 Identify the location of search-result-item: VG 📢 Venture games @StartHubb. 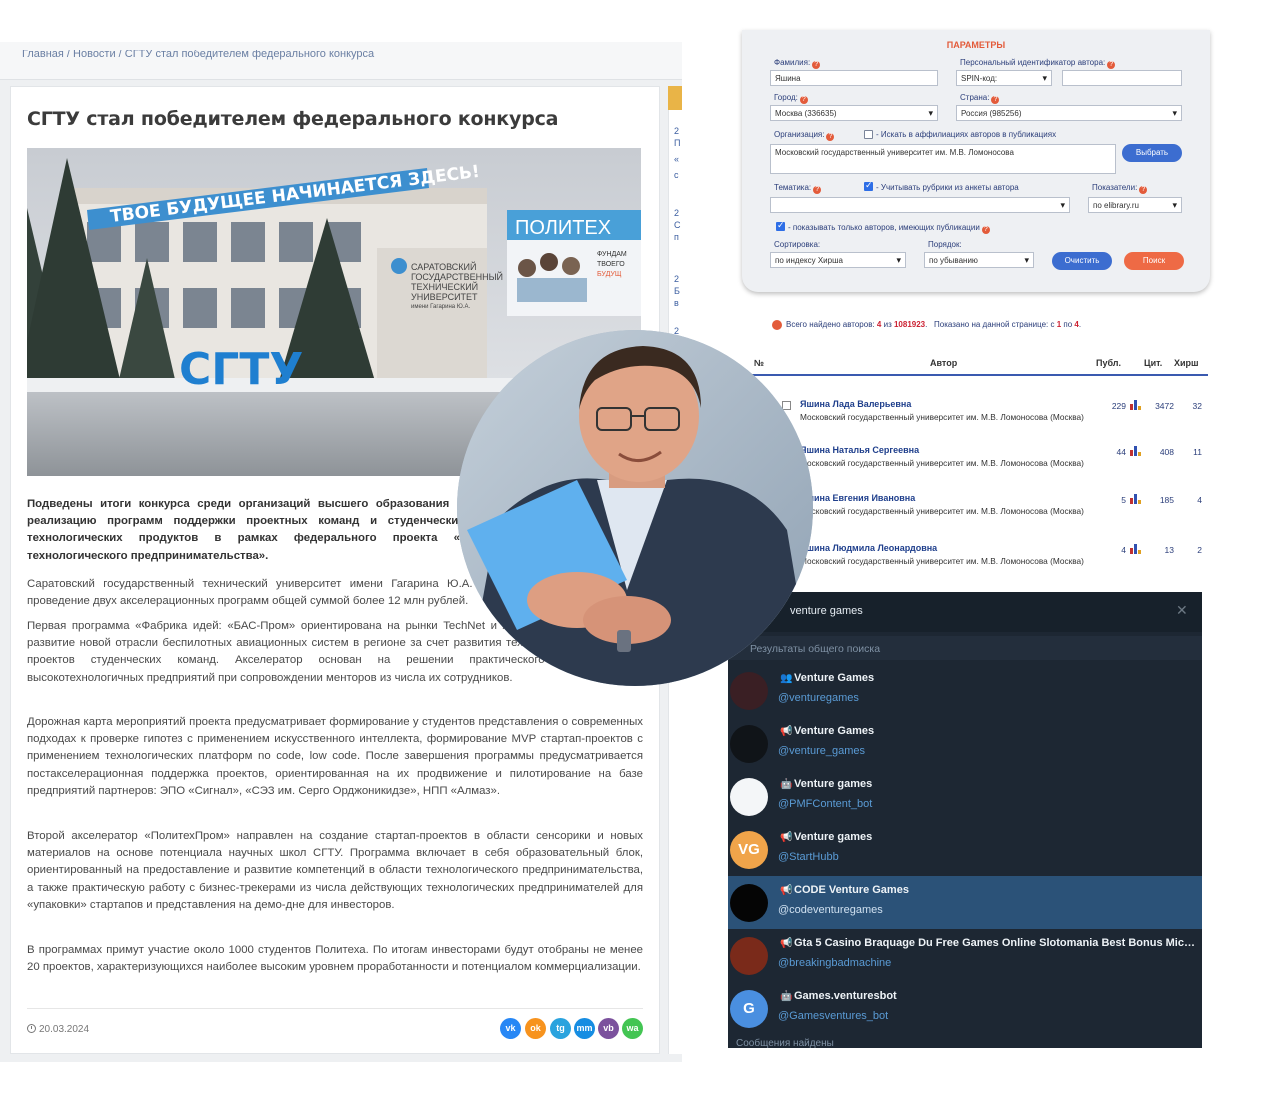
(965, 849).